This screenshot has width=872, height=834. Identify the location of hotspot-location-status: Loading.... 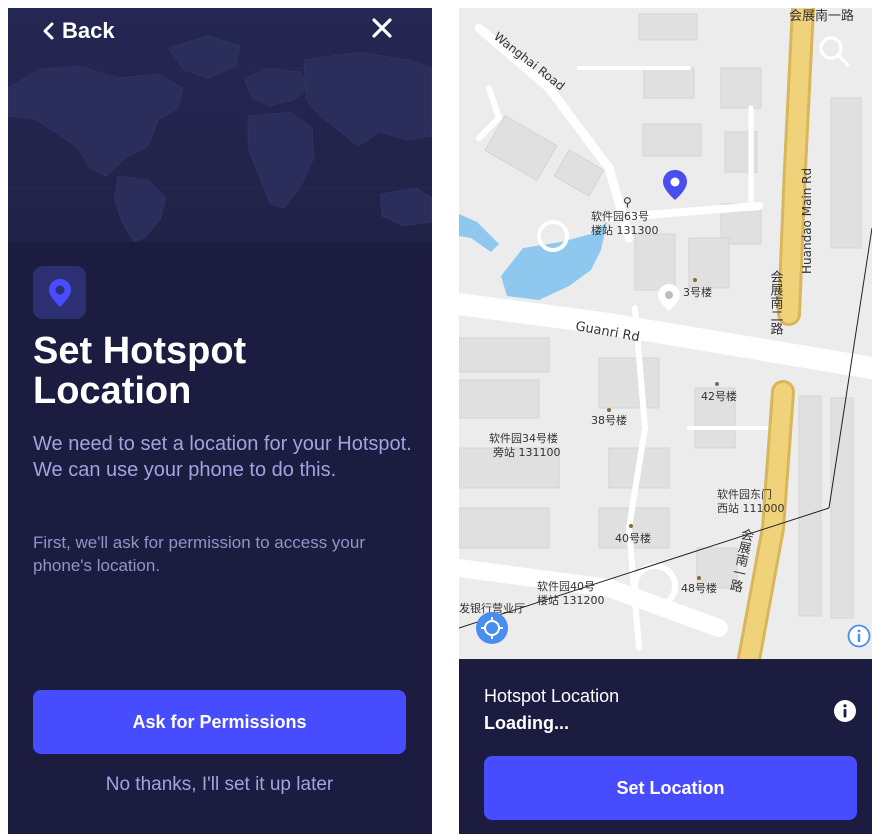
(526, 723).